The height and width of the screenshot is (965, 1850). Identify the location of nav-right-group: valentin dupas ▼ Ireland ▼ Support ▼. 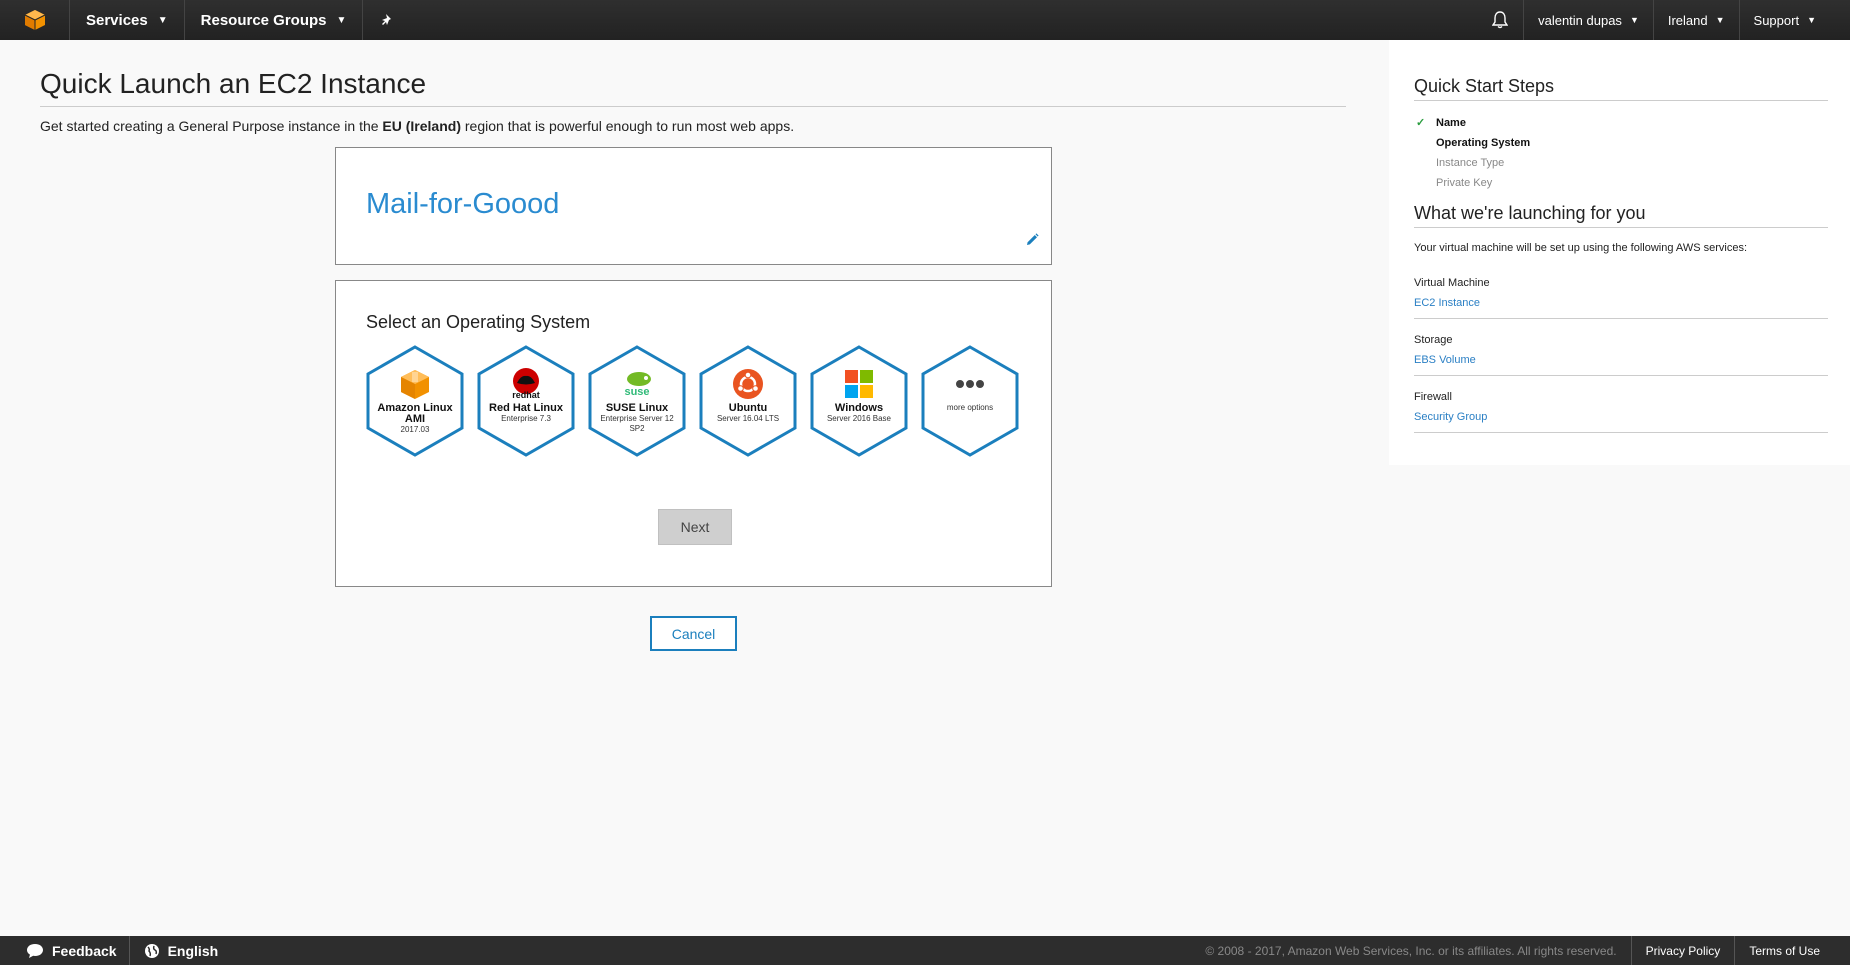
(1663, 20).